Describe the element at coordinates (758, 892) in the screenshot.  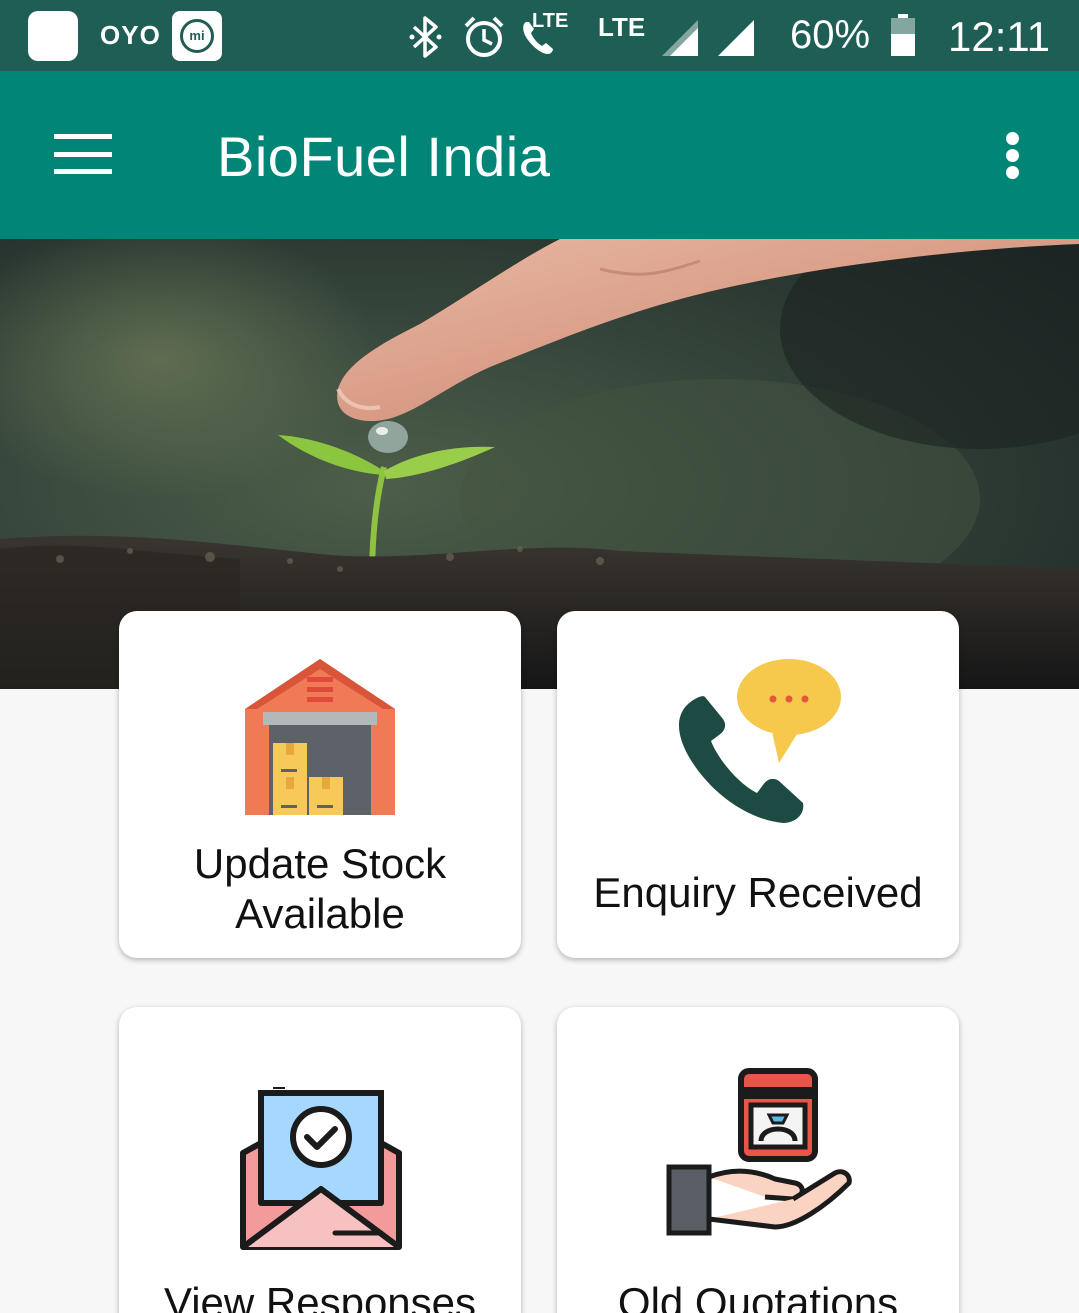
I see `tile-label: Enquiry Received` at that location.